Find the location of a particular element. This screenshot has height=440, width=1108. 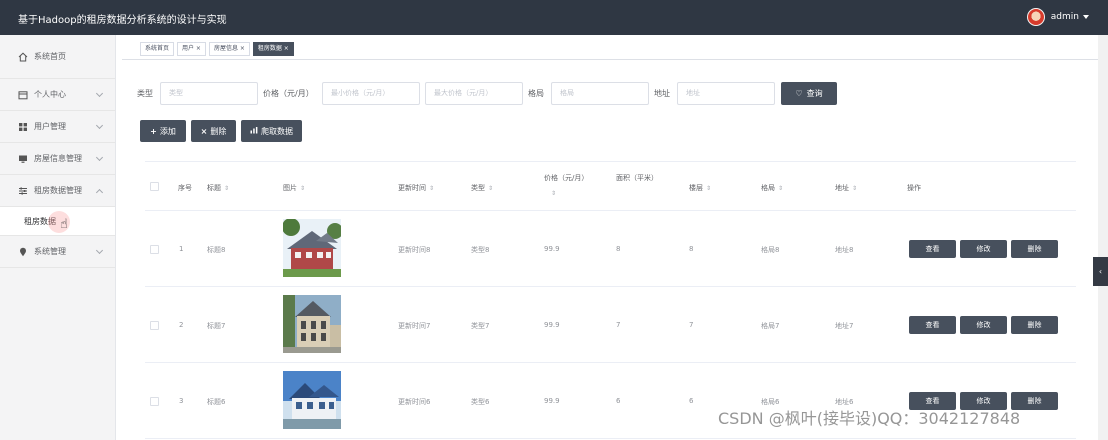

sidebar-item-profile: 个人中心 is located at coordinates (57, 95).